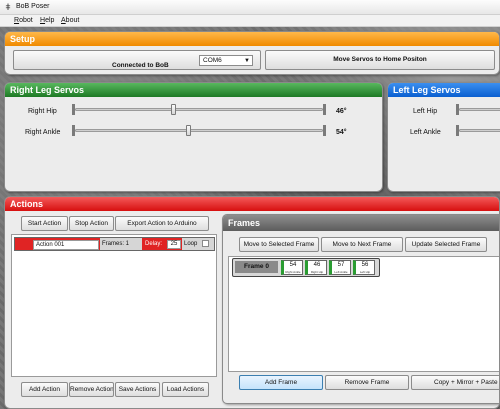 The height and width of the screenshot is (409, 500). What do you see at coordinates (50, 20) in the screenshot?
I see `menu-help-label: elp` at bounding box center [50, 20].